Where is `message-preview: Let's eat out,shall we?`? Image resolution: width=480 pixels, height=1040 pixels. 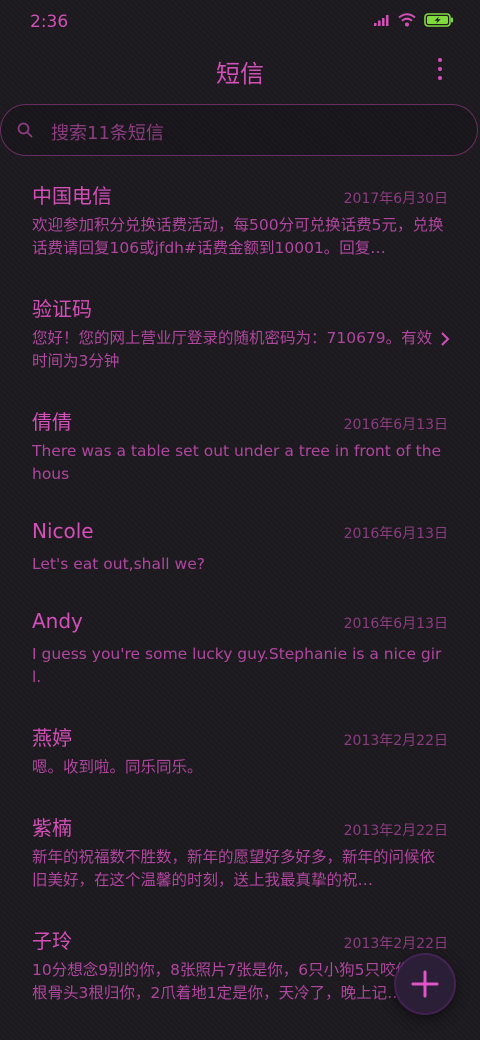 message-preview: Let's eat out,shall we? is located at coordinates (118, 564).